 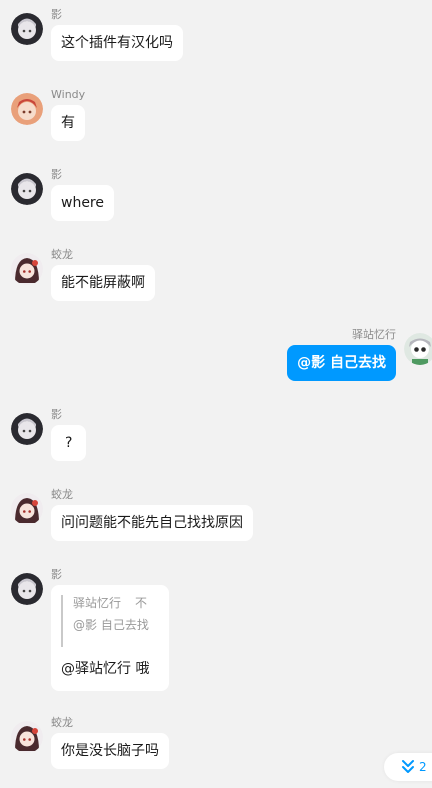 I want to click on scroll-to-bottom-button: 2, so click(x=408, y=767).